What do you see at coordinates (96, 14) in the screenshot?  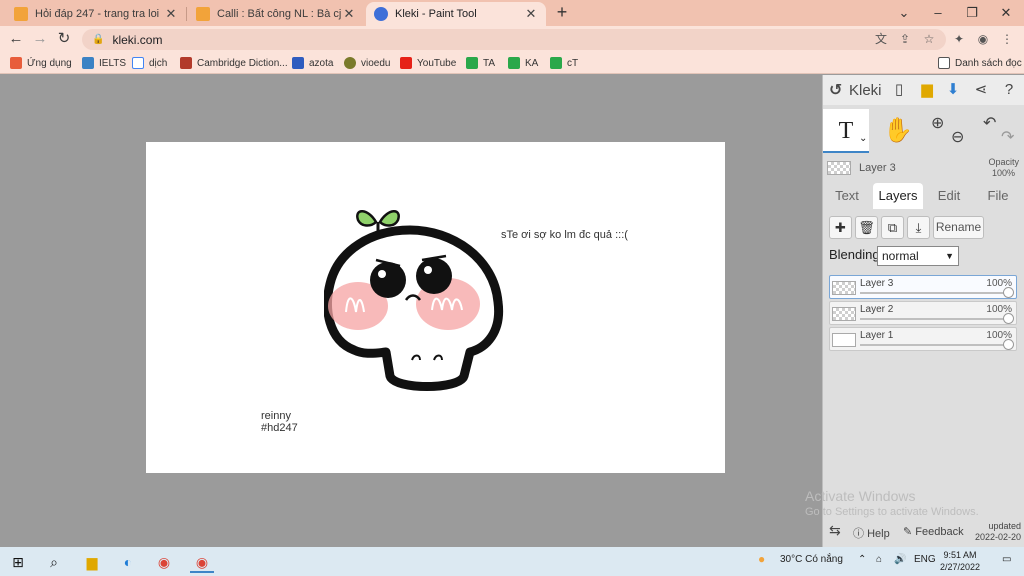 I see `tab-hoidap: Hỏi đáp 247 - trang tra loi ✕` at bounding box center [96, 14].